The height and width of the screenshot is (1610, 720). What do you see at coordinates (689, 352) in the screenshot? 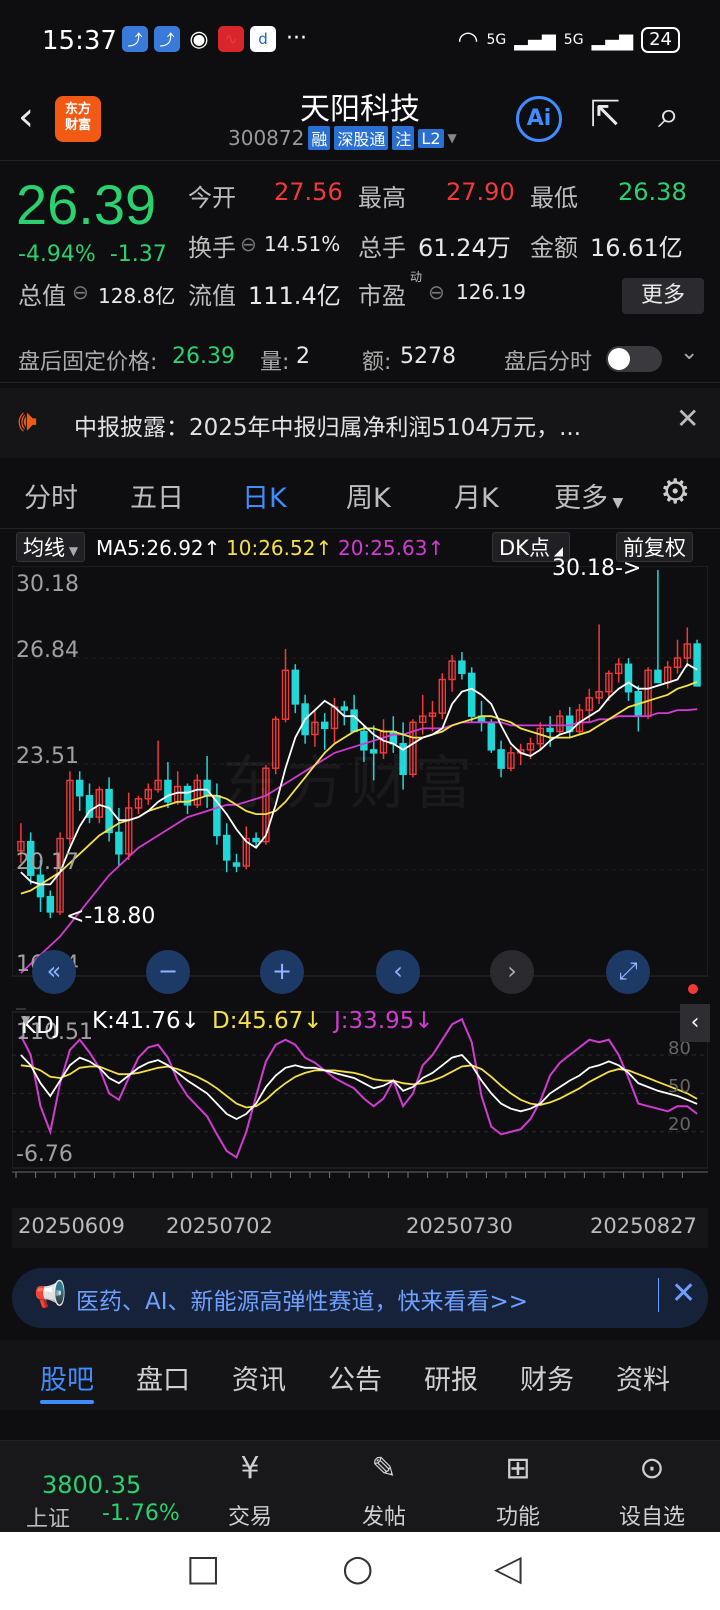
I see `chevron-down-icon: ⌄` at bounding box center [689, 352].